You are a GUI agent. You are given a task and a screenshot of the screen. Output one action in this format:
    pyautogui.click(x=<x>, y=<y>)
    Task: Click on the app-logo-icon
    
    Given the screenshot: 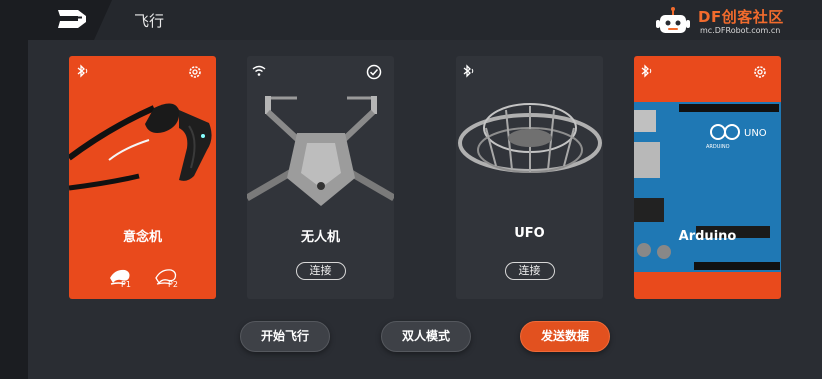 What is the action you would take?
    pyautogui.click(x=71, y=19)
    